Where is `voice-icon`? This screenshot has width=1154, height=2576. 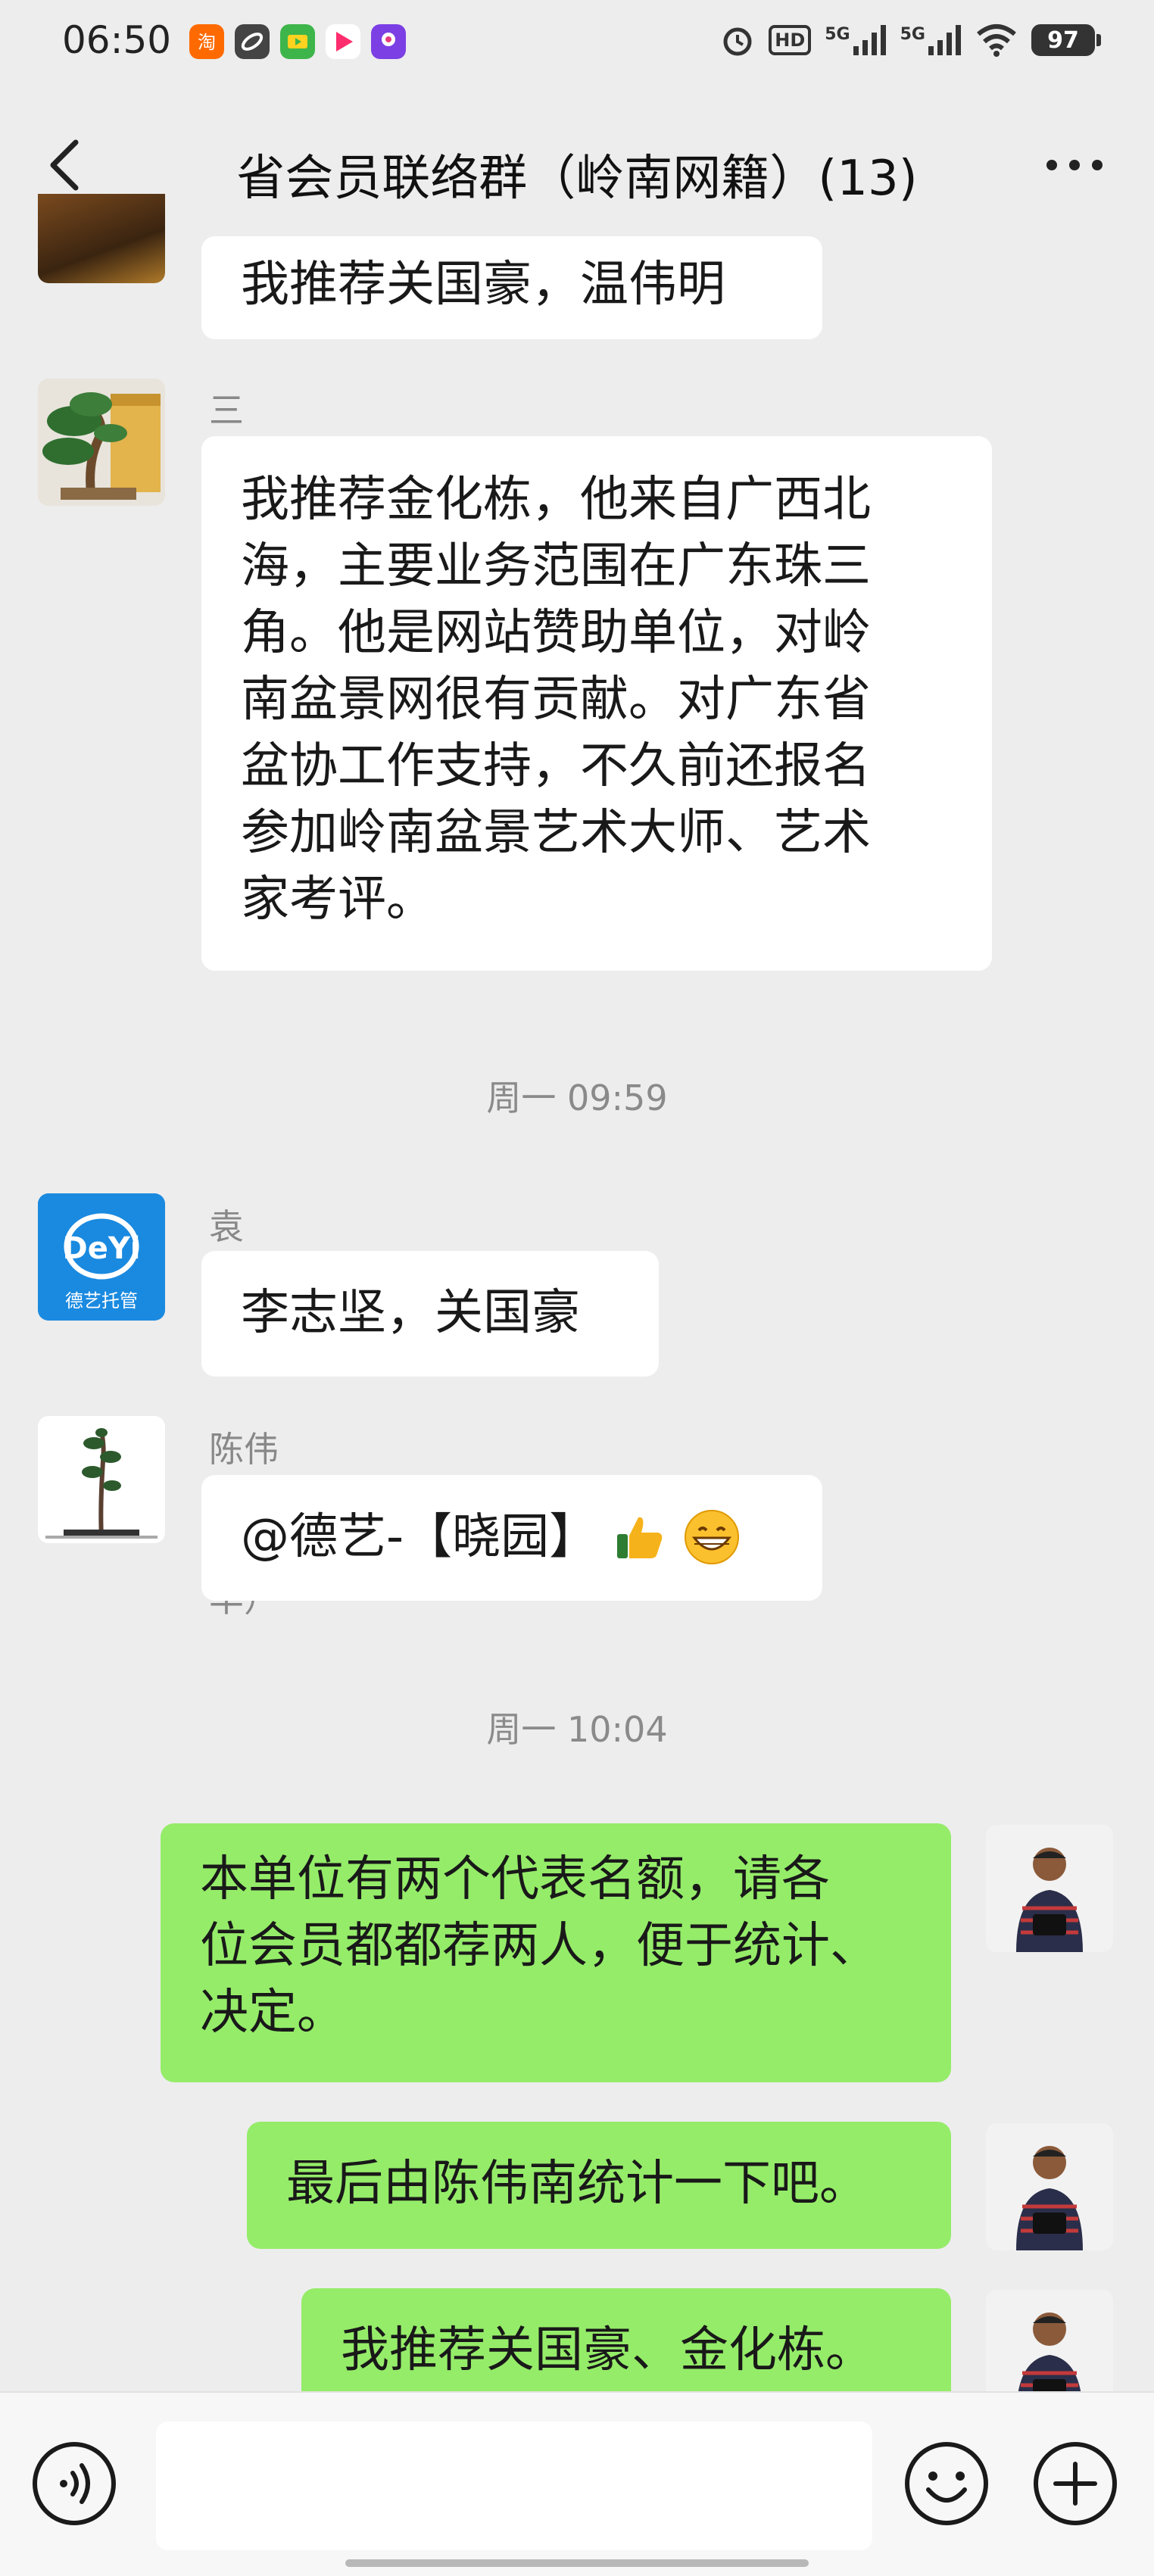 voice-icon is located at coordinates (74, 2484).